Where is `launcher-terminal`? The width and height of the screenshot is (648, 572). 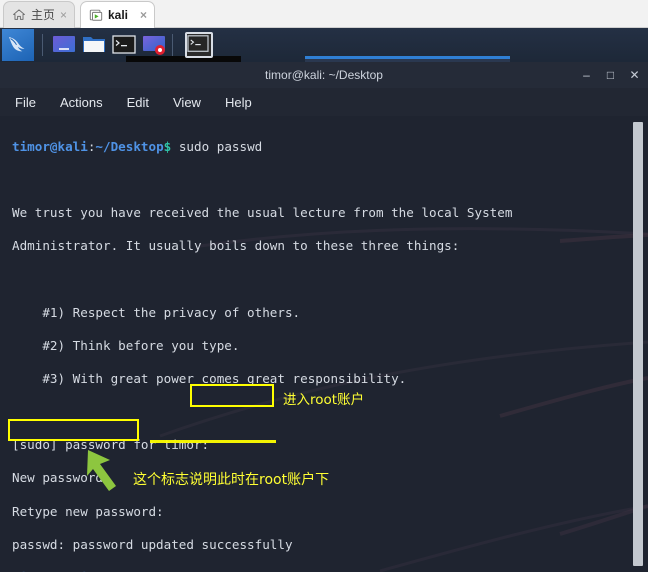 launcher-terminal is located at coordinates (124, 45).